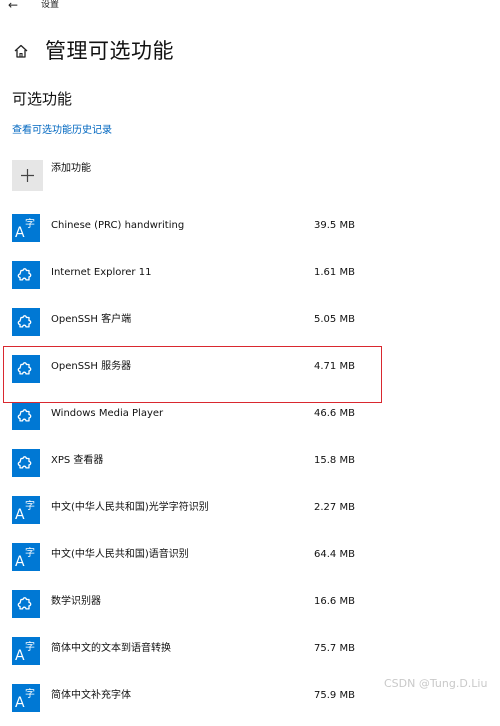 This screenshot has width=500, height=726. Describe the element at coordinates (334, 648) in the screenshot. I see `feature-size: 75.7 MB` at that location.